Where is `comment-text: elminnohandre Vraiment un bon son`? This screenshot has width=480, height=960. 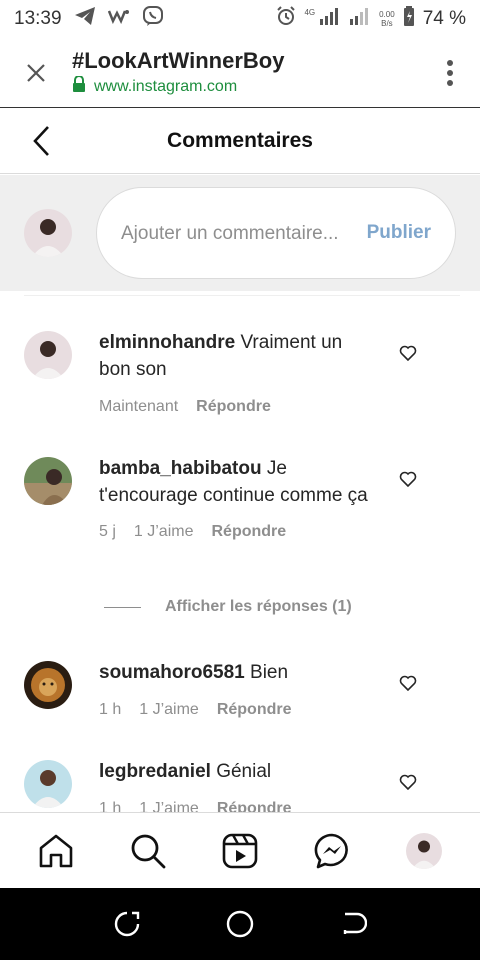
comment-text: elminnohandre Vraiment un bon son is located at coordinates (239, 356).